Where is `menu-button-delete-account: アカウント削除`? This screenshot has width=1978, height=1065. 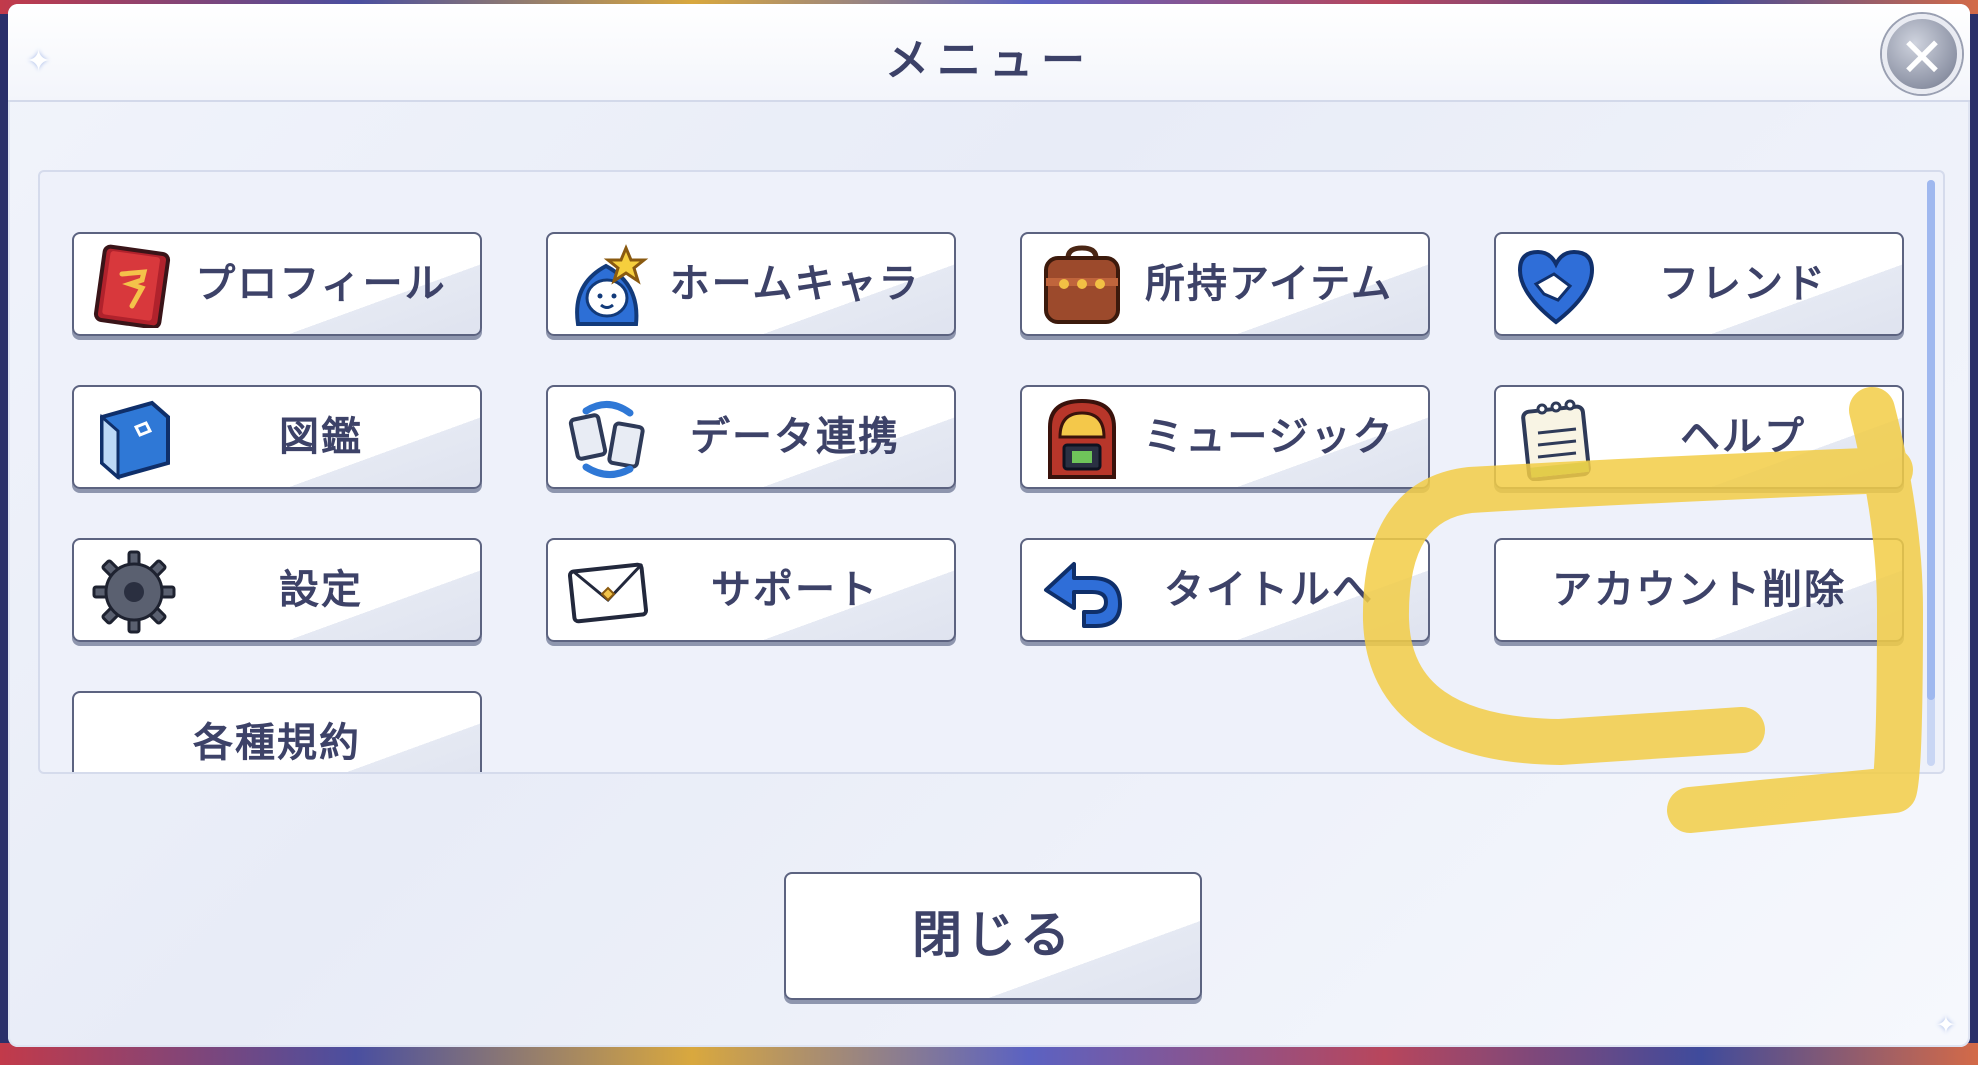 menu-button-delete-account: アカウント削除 is located at coordinates (1699, 590).